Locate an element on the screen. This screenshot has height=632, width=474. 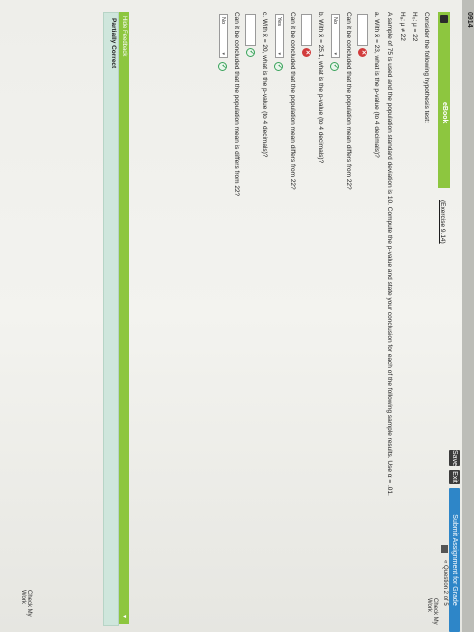
part-c-conclusion-value: No is located at coordinates (223, 21).